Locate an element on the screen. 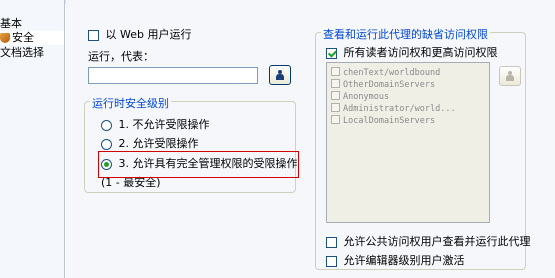 This screenshot has height=278, width=555. sidebar-item-label: 安全 is located at coordinates (23, 37).